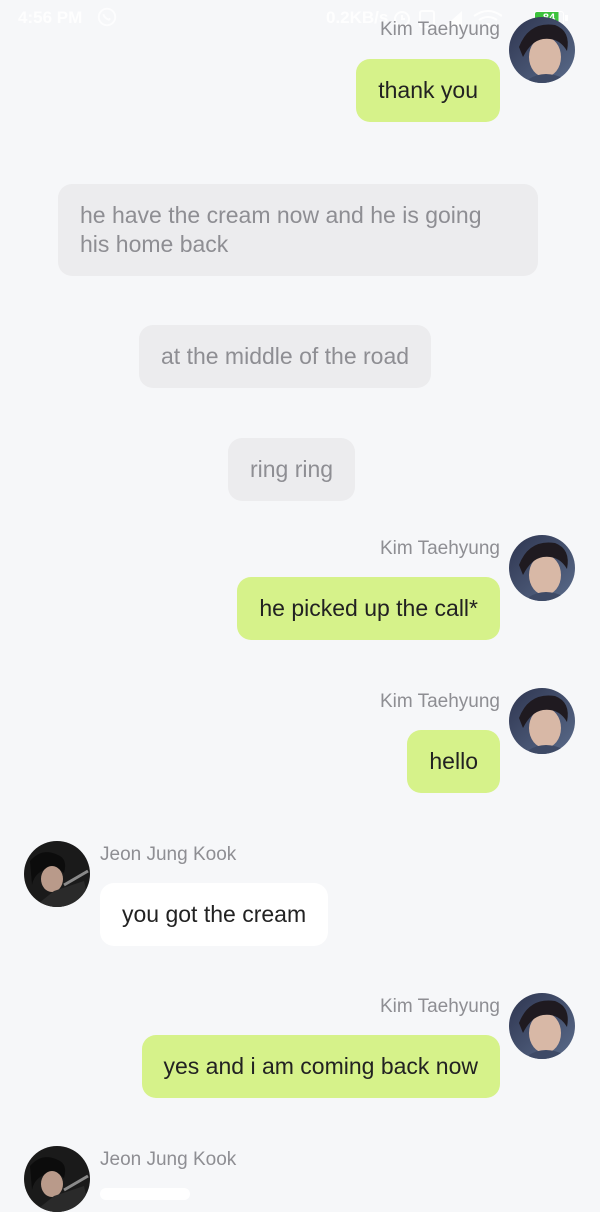 Image resolution: width=600 pixels, height=1212 pixels. Describe the element at coordinates (428, 90) in the screenshot. I see `message-bubble: thank you` at that location.